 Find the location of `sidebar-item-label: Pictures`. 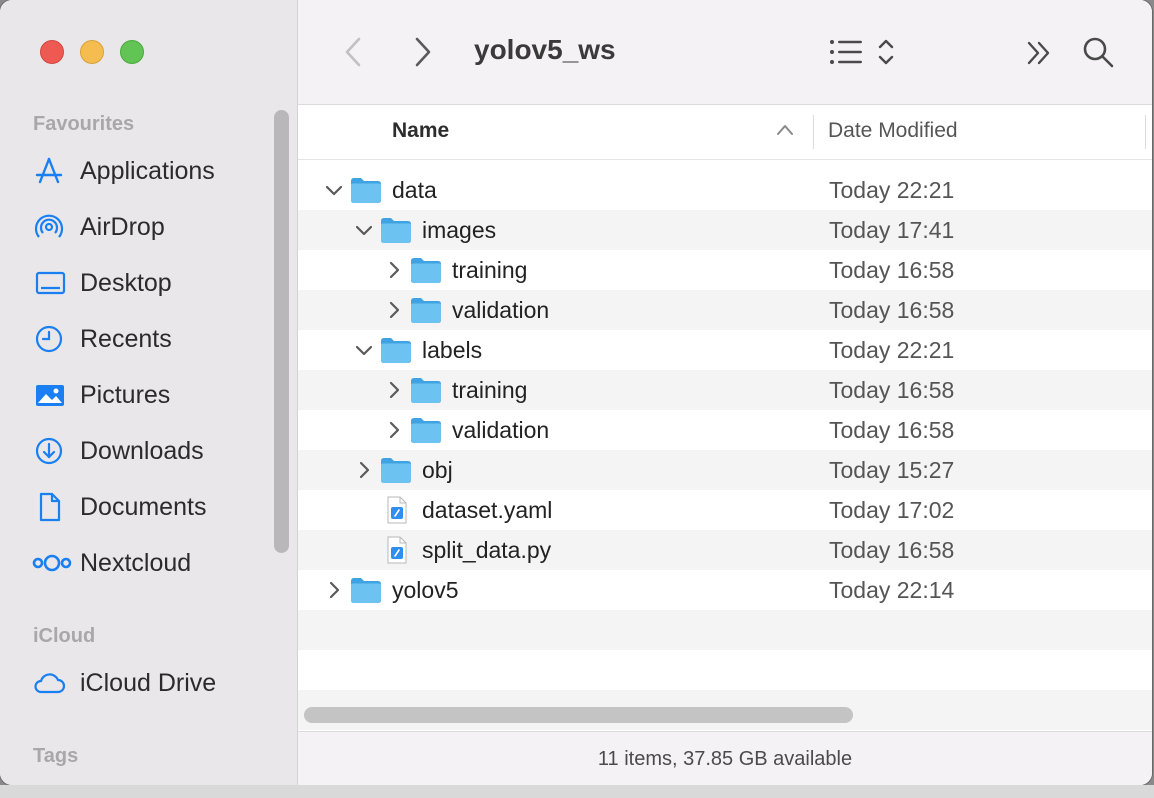

sidebar-item-label: Pictures is located at coordinates (125, 394).